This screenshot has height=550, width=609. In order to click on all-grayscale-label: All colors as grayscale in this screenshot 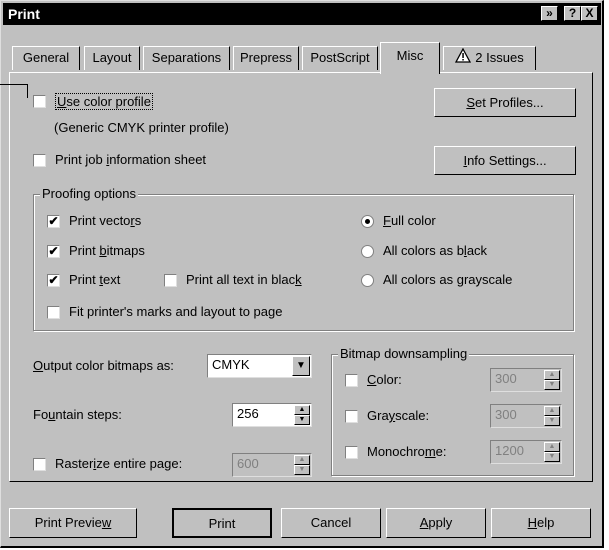, I will do `click(448, 279)`.